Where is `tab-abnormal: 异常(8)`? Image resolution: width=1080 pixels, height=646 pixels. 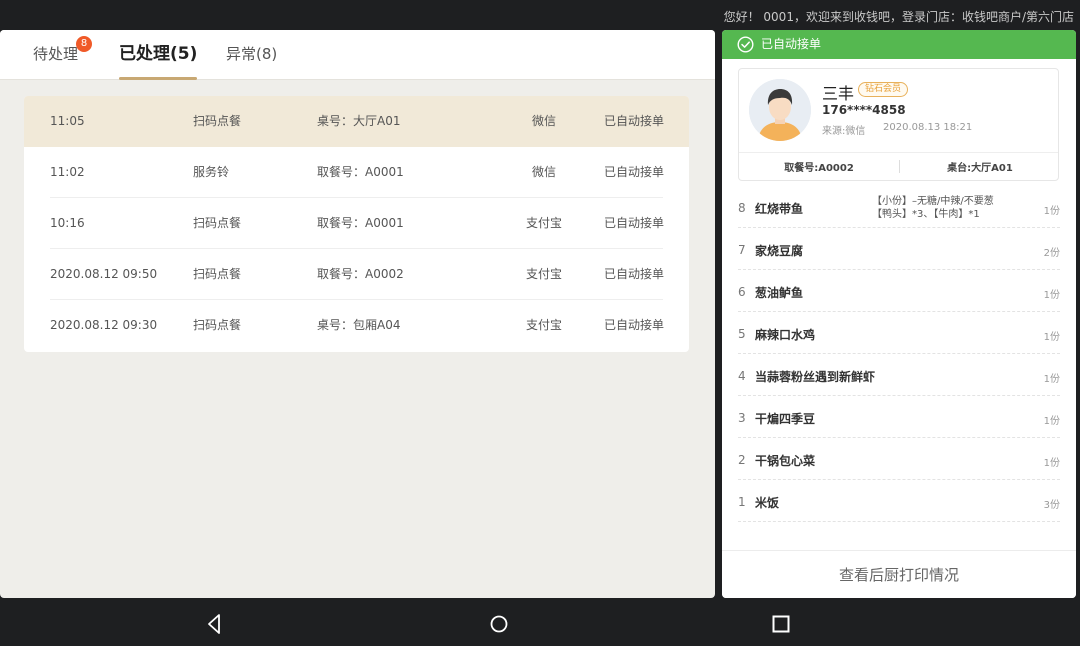 tab-abnormal: 异常(8) is located at coordinates (251, 55).